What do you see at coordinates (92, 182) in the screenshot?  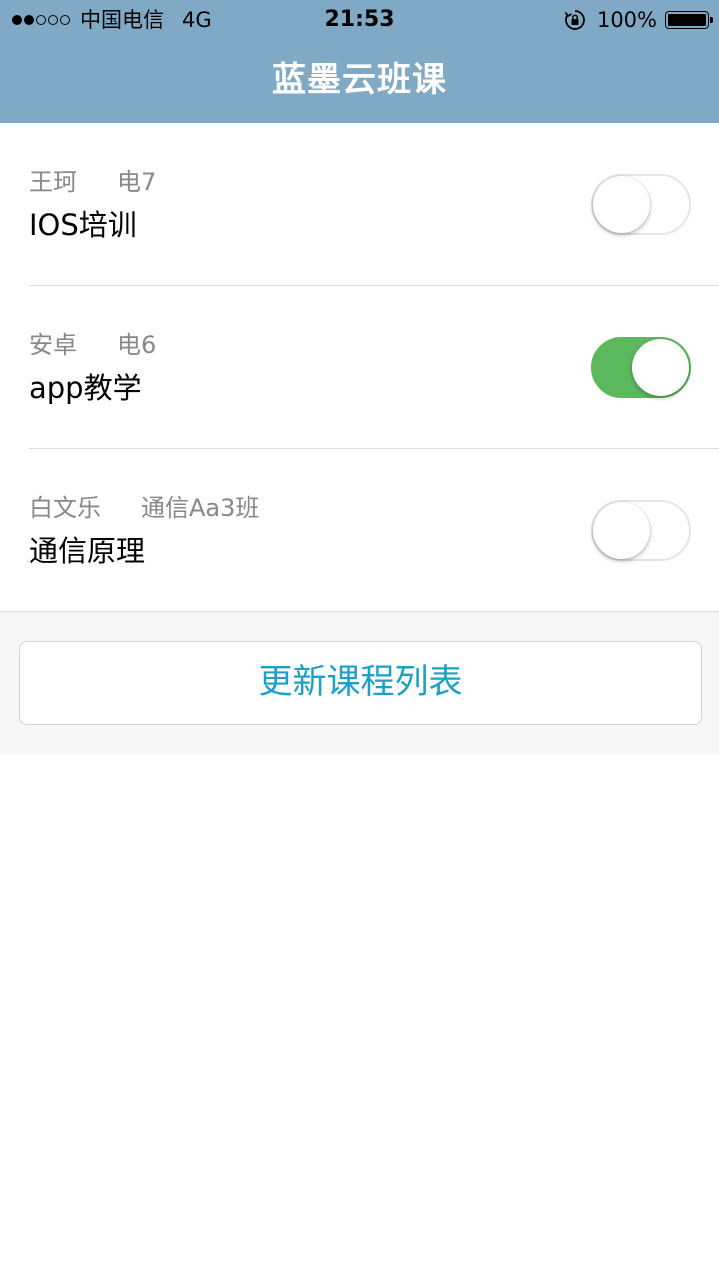 I see `course-meta: 王珂 电7` at bounding box center [92, 182].